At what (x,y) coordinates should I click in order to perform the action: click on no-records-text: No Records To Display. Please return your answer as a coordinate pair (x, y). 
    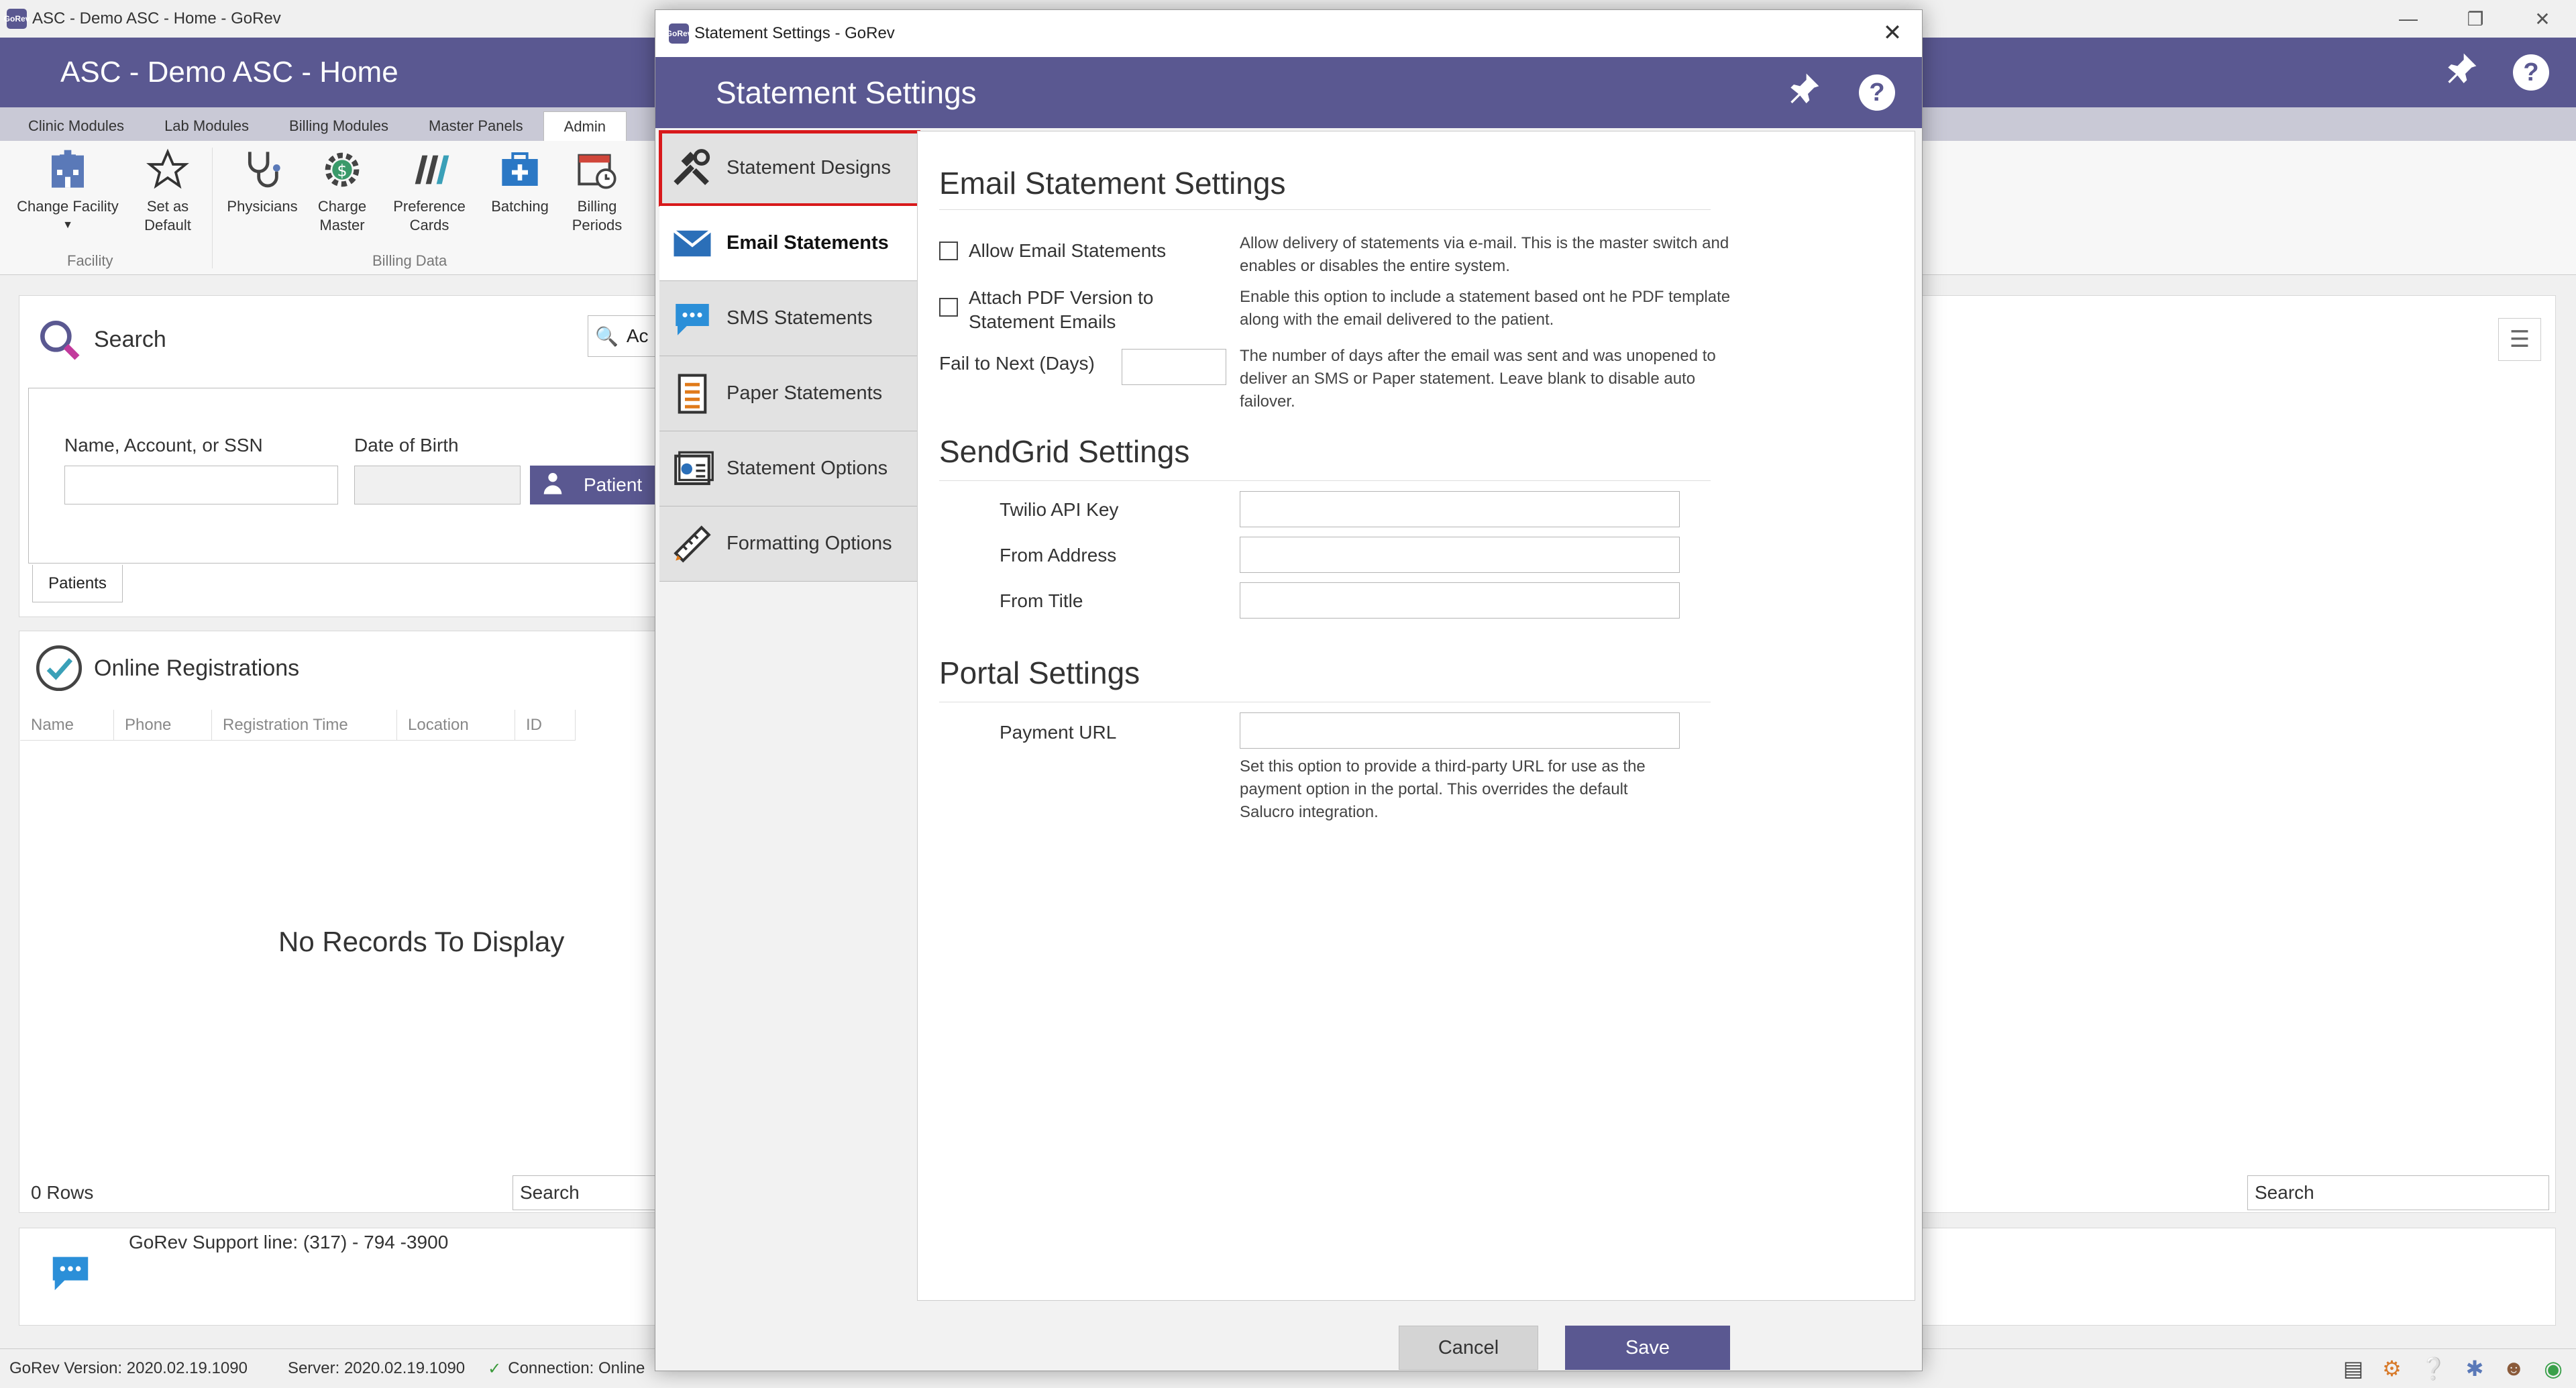
    Looking at the image, I should click on (421, 941).